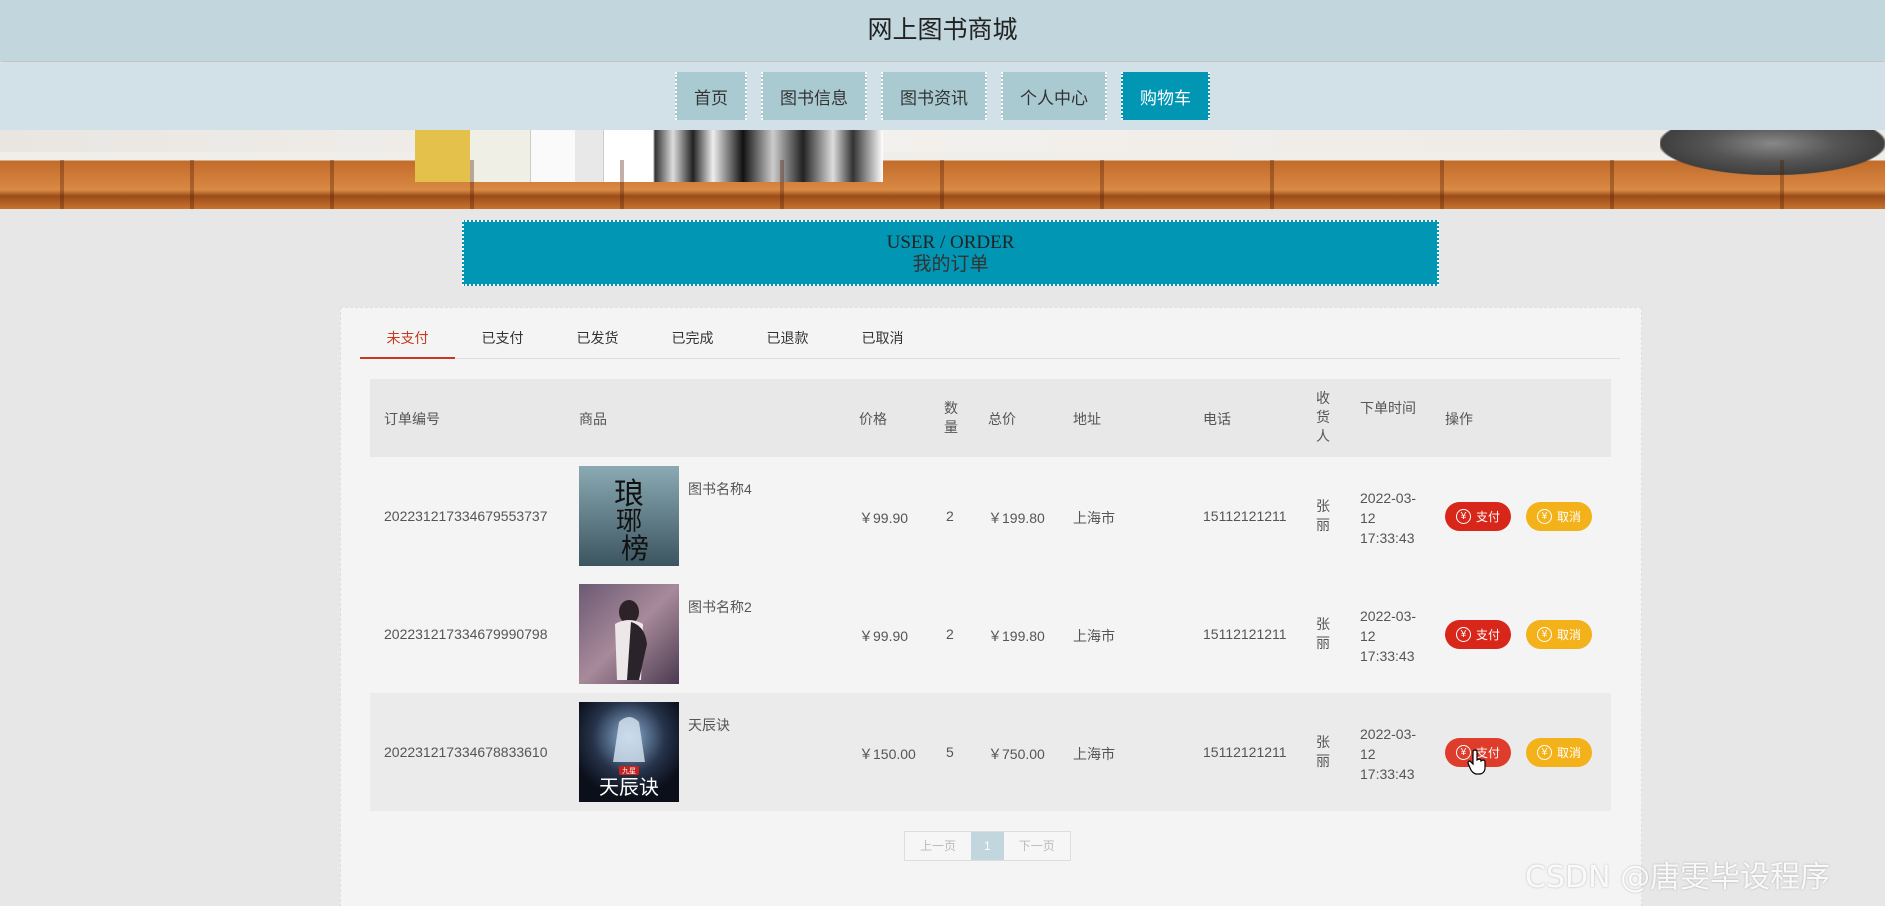 Image resolution: width=1885 pixels, height=906 pixels. I want to click on product-name: 天辰诀, so click(709, 725).